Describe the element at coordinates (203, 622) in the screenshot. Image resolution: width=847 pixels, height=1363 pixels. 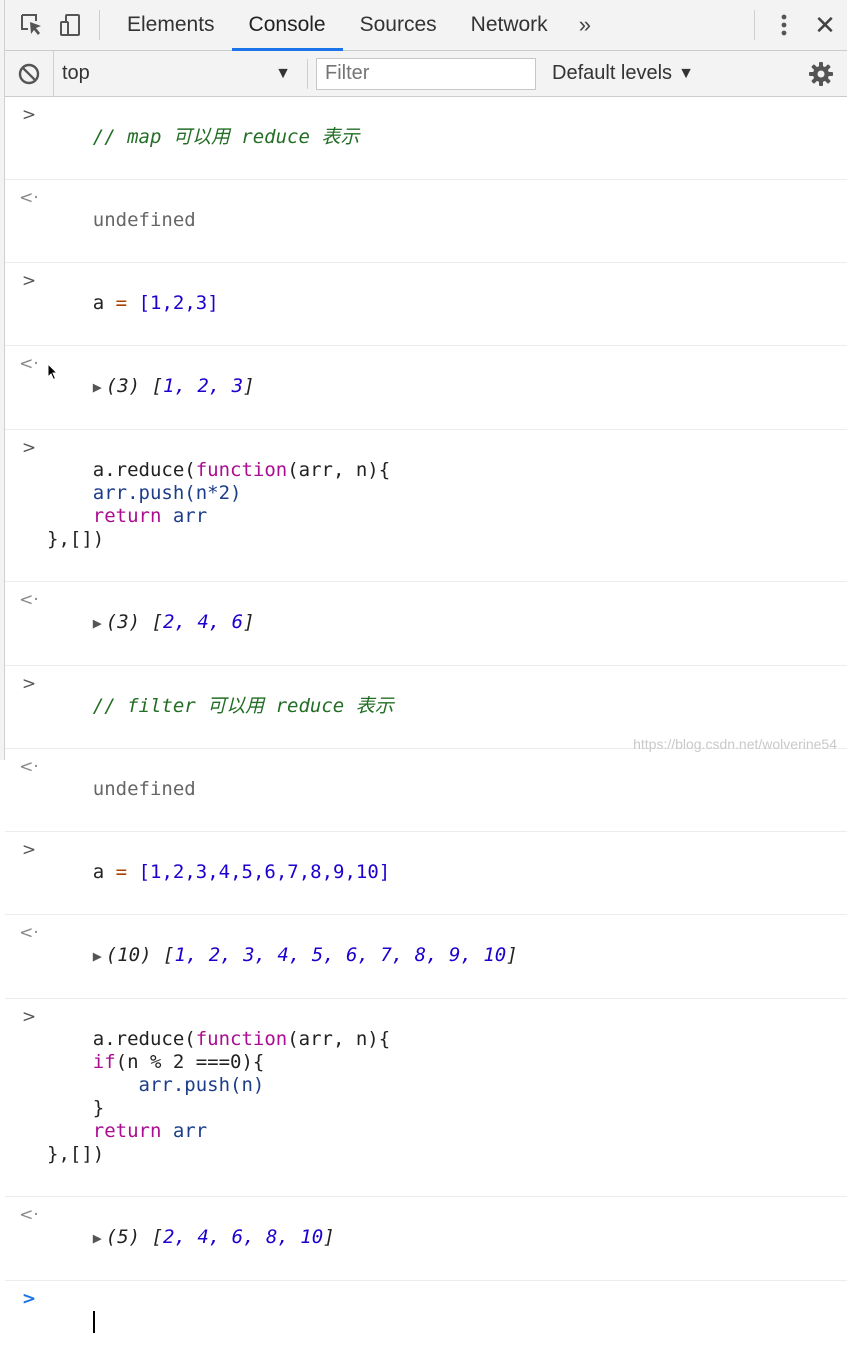
I see `array-values: 2, 4, 6` at that location.